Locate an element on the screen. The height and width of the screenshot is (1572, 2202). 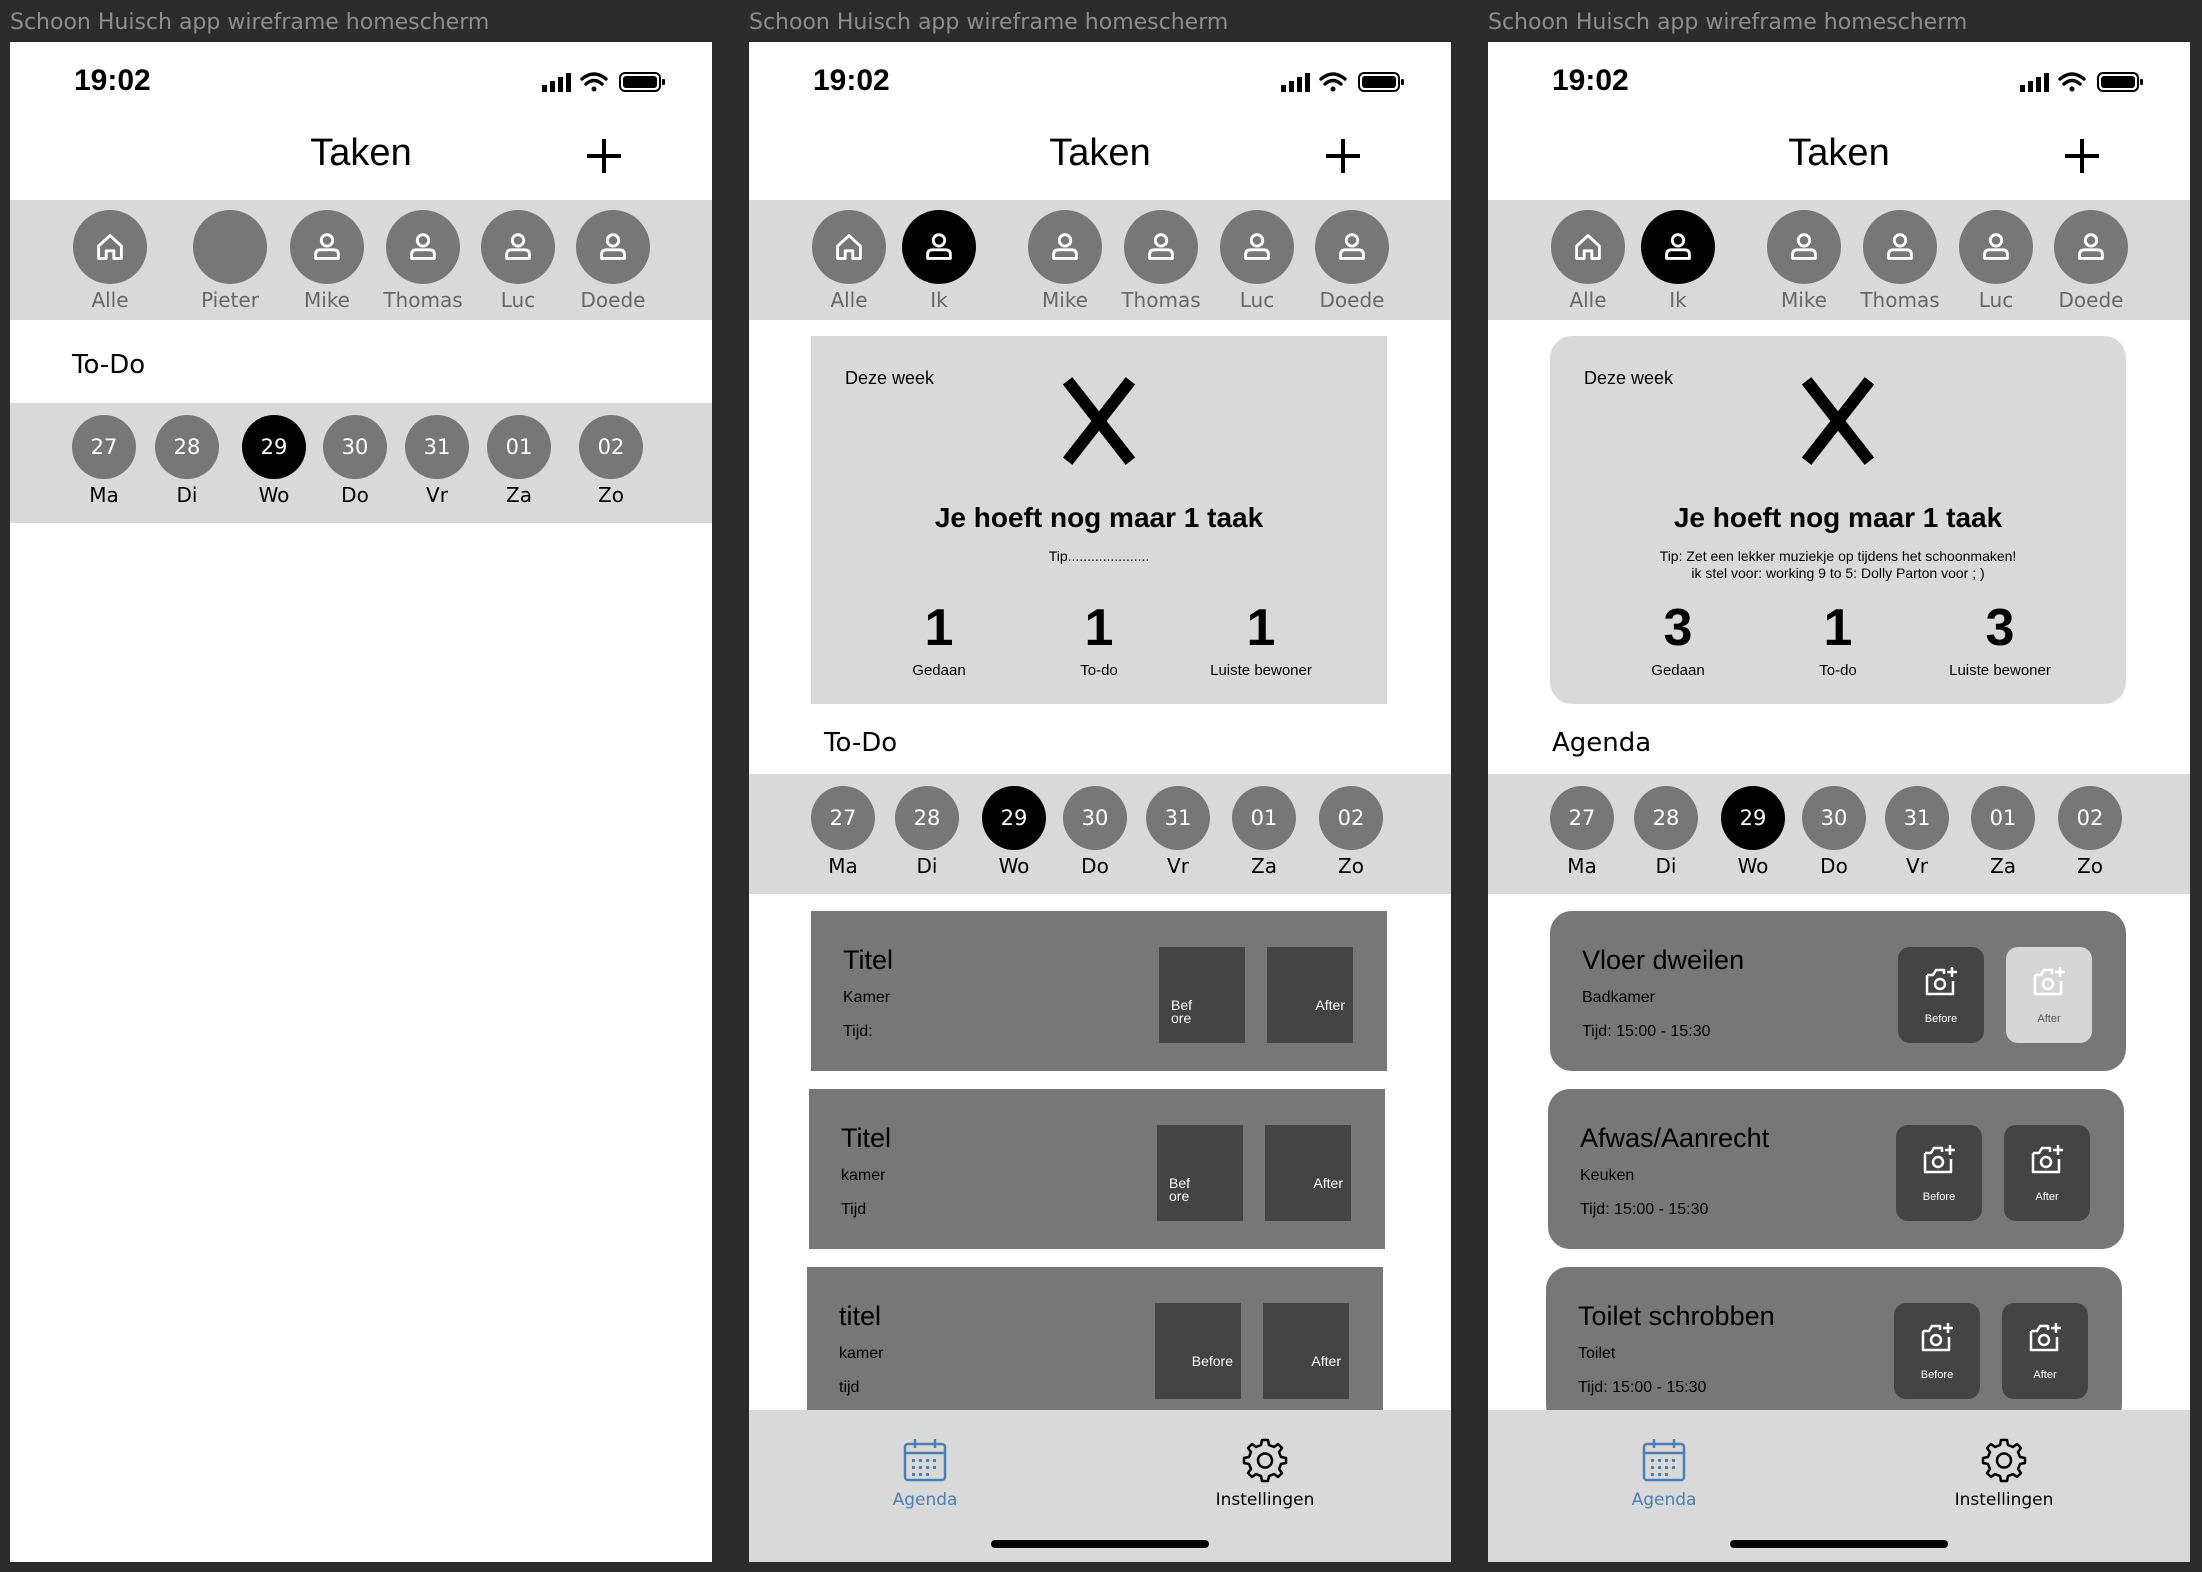
gear-icon is located at coordinates (1265, 1460).